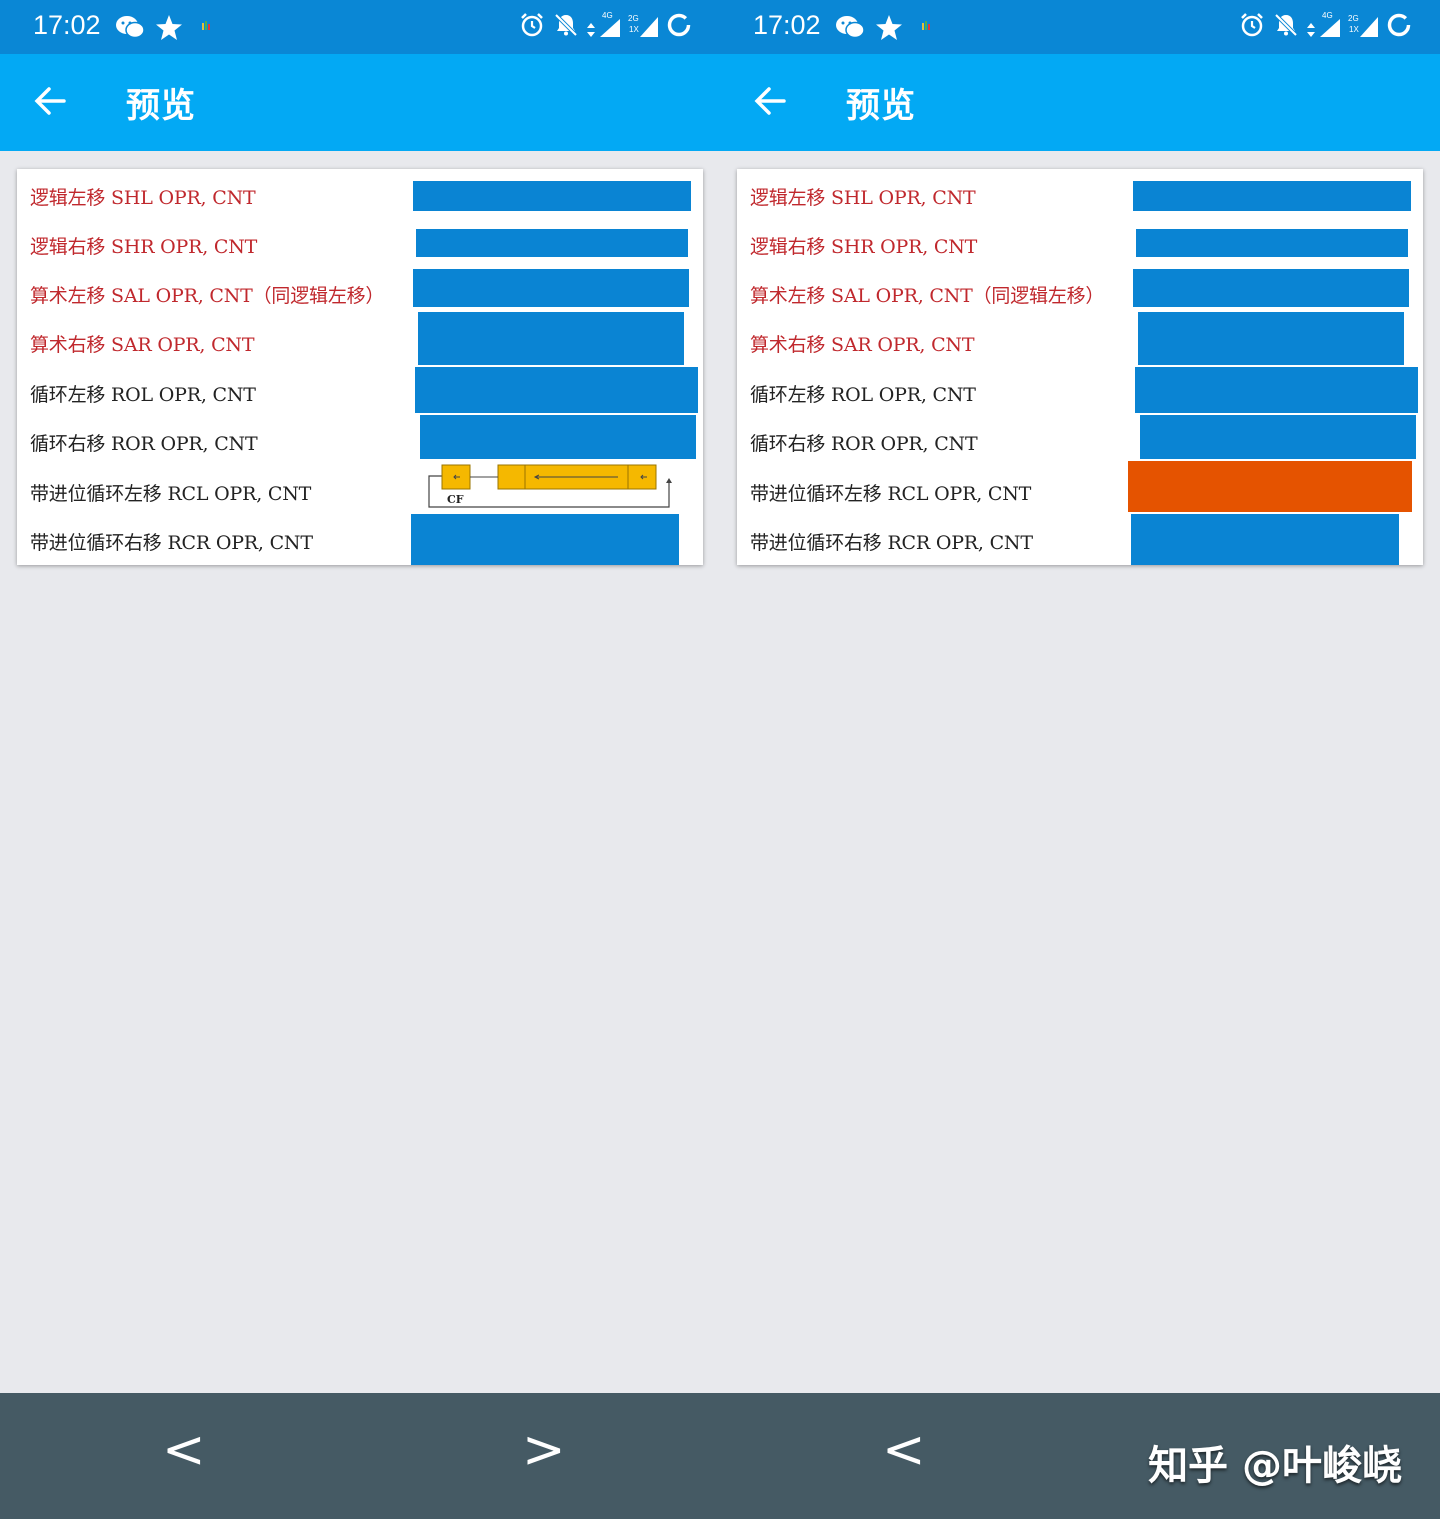  I want to click on bottom-nav-bar: < 知乎 @叶峻峣, so click(1080, 1456).